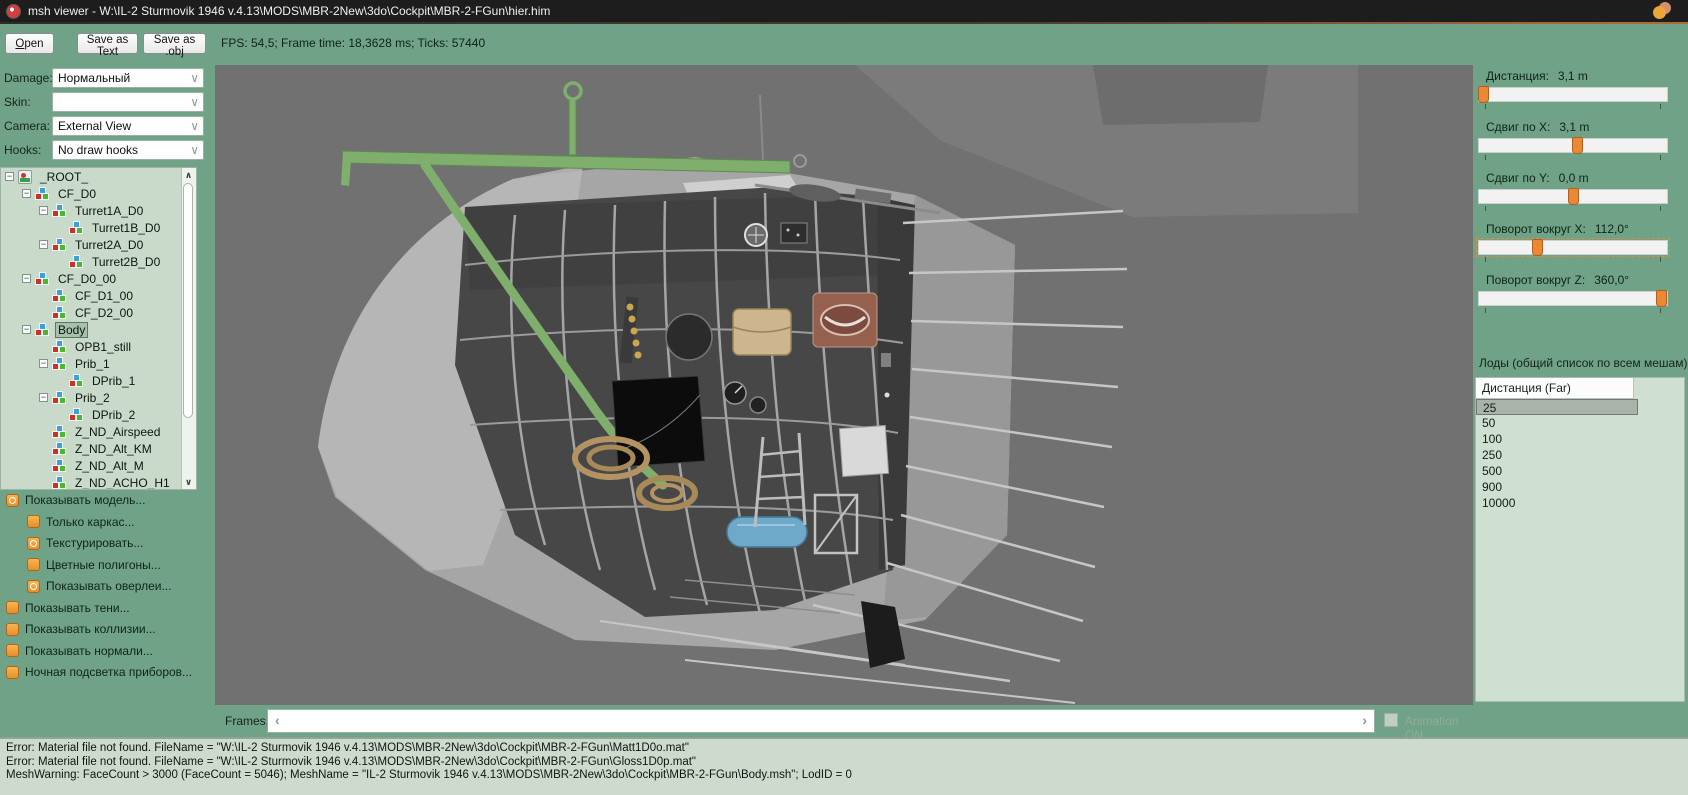 The height and width of the screenshot is (795, 1688). Describe the element at coordinates (104, 313) in the screenshot. I see `tree-node-label: CF_D2_00` at that location.